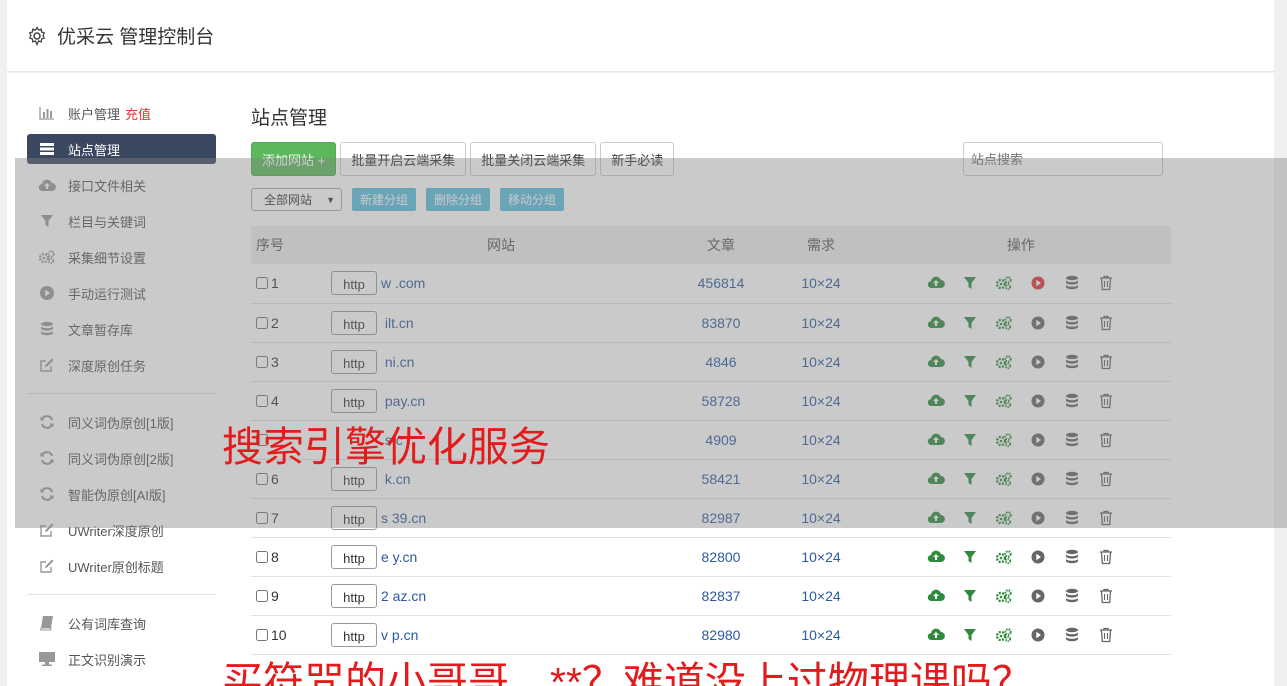 The width and height of the screenshot is (1287, 686). Describe the element at coordinates (121, 113) in the screenshot. I see `sidebar-item: 账户管理 充值` at that location.